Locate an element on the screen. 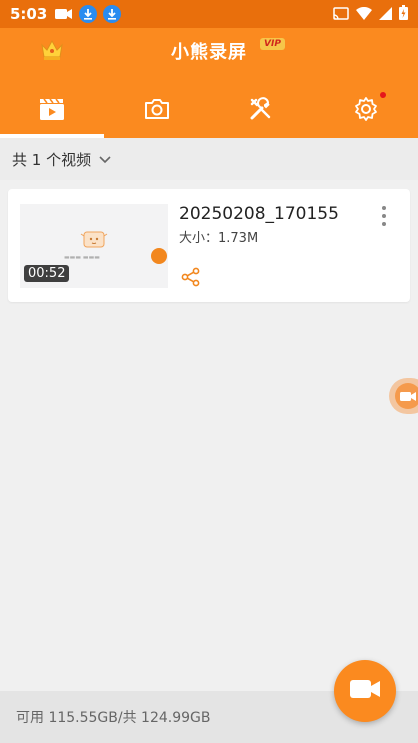 This screenshot has height=743, width=418. tools-icon is located at coordinates (261, 111).